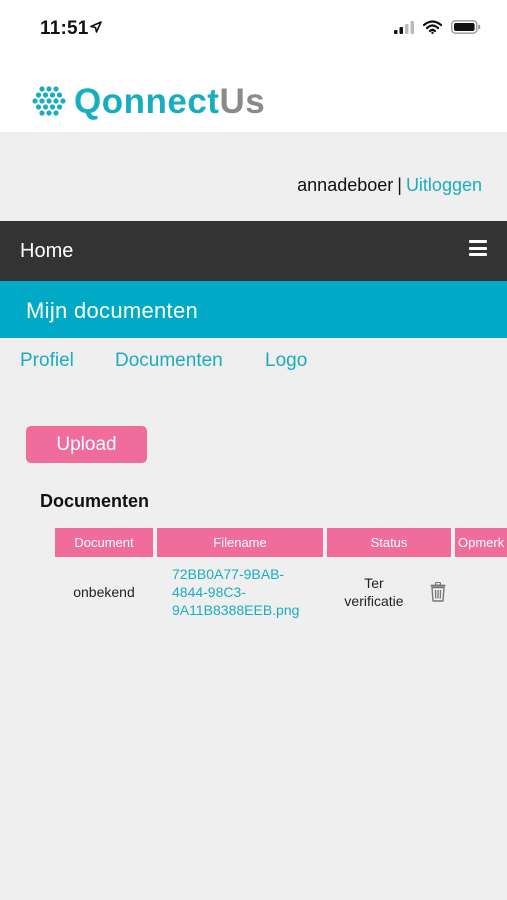 The height and width of the screenshot is (900, 507). What do you see at coordinates (478, 248) in the screenshot?
I see `hamburger-icon` at bounding box center [478, 248].